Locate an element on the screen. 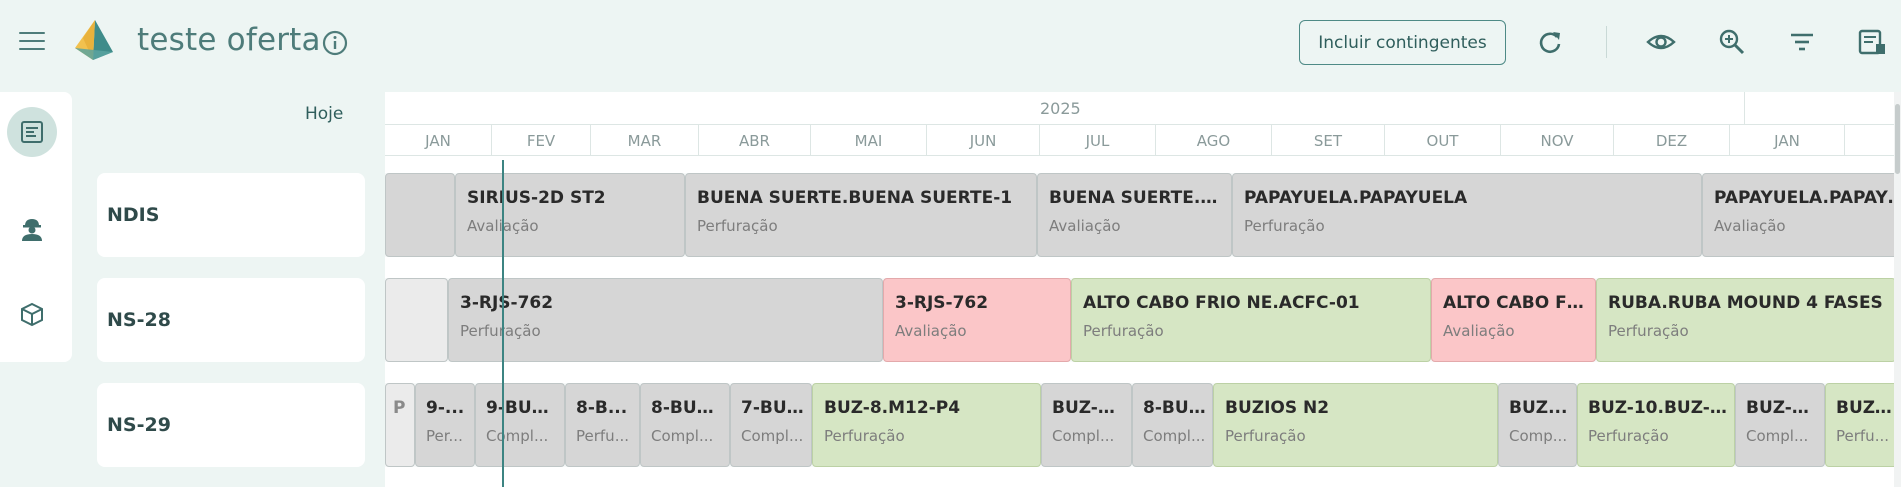  menu-icon is located at coordinates (32, 42).